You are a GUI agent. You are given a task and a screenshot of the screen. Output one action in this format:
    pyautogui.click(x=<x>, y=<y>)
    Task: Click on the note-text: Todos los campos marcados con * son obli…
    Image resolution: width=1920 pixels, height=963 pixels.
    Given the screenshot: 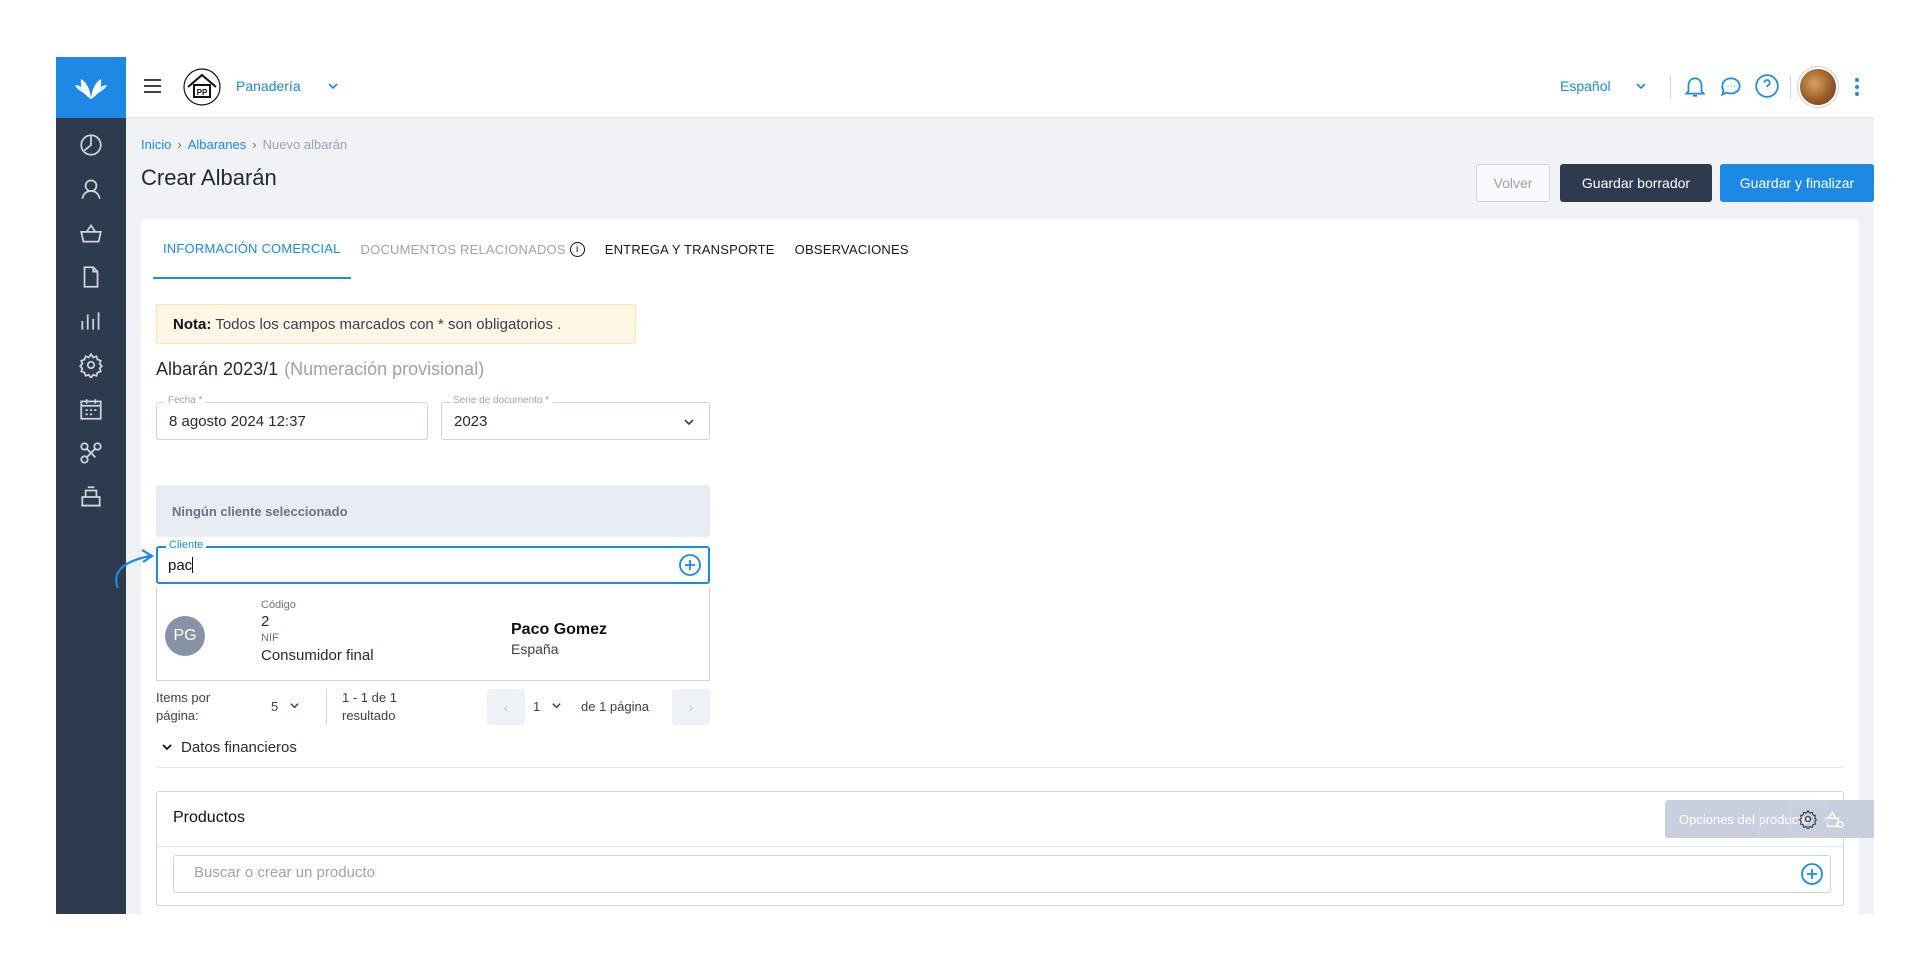 What is the action you would take?
    pyautogui.click(x=388, y=324)
    